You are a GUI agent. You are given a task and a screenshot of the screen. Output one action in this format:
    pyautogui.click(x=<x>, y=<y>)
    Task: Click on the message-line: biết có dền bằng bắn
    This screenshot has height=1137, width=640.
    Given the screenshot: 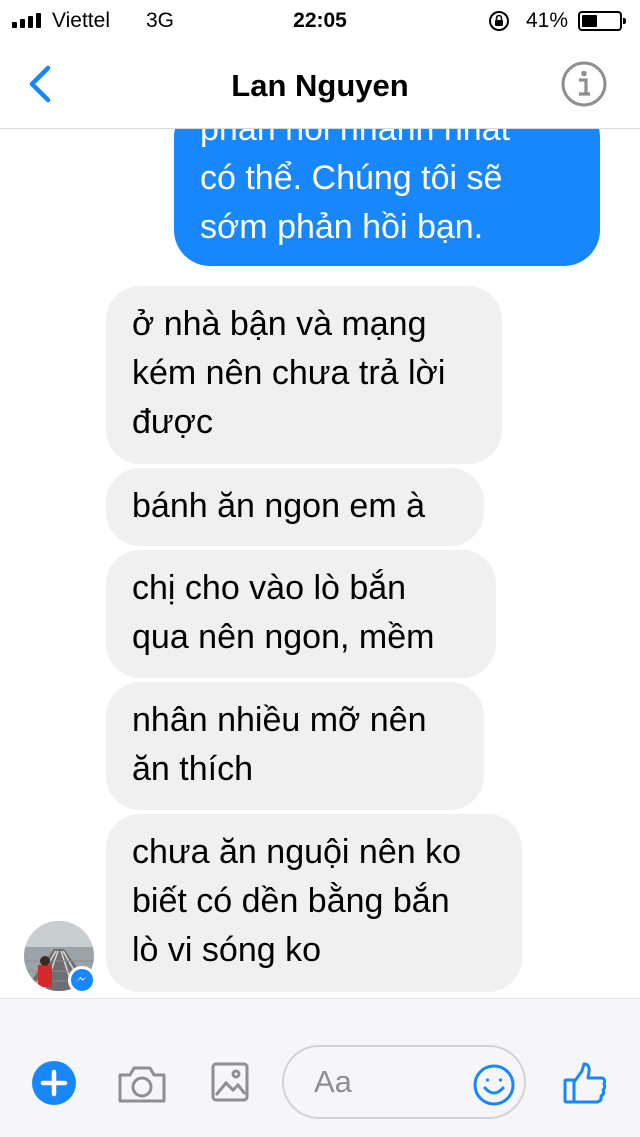 What is the action you would take?
    pyautogui.click(x=291, y=901)
    